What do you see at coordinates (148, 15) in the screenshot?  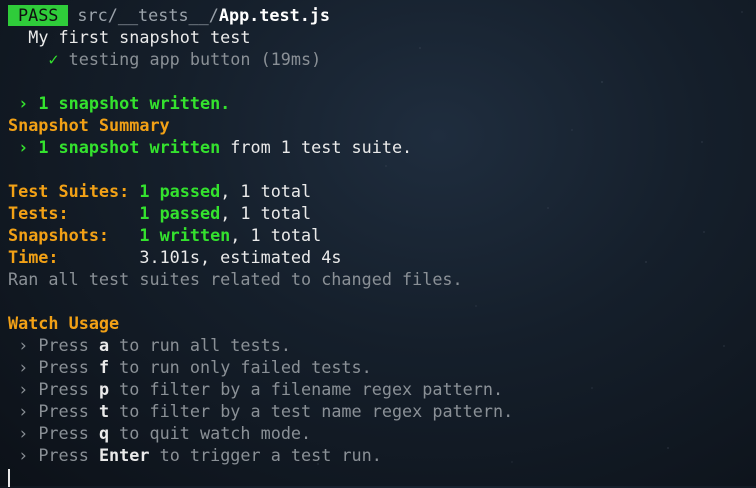 I see `test-file-dir: src/__tests__/` at bounding box center [148, 15].